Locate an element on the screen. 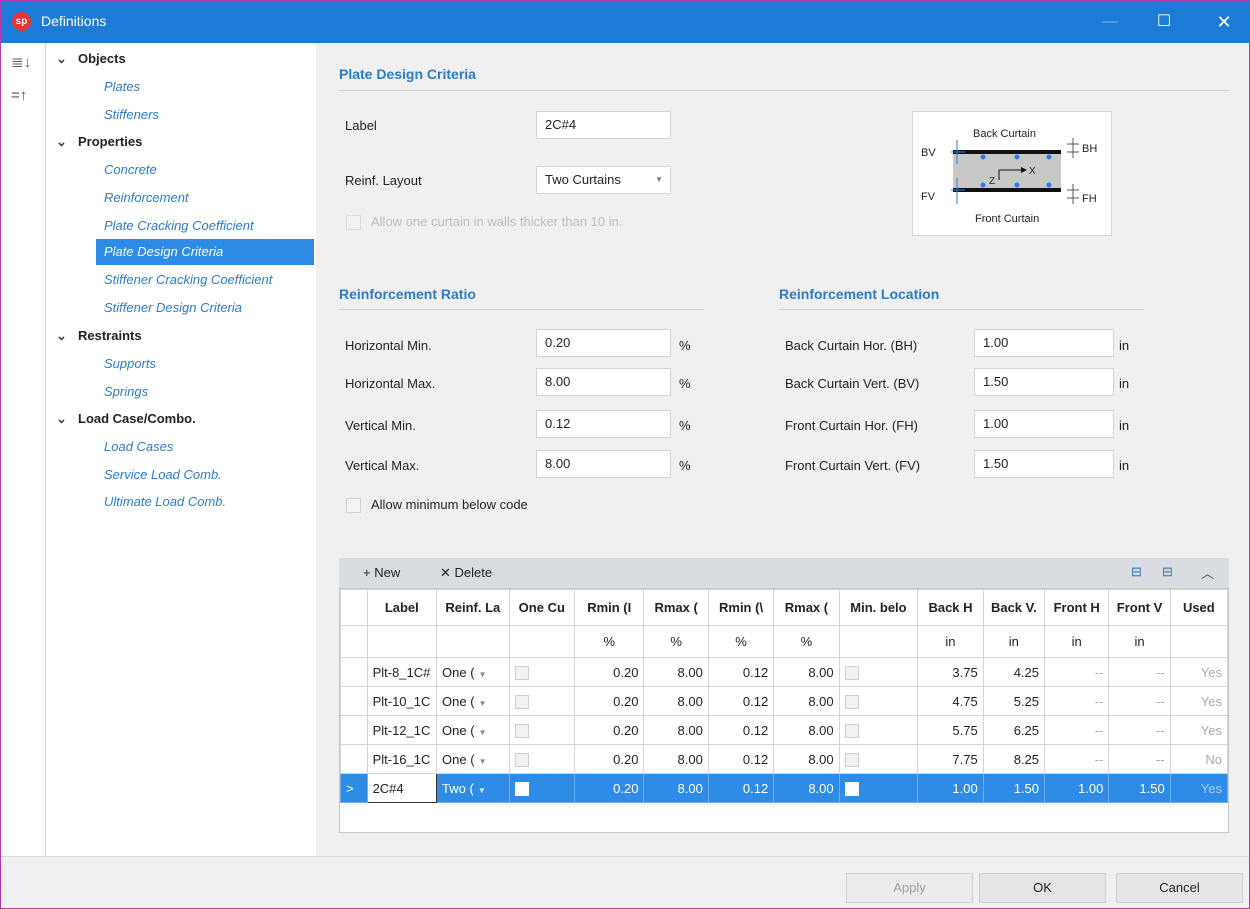 Image resolution: width=1250 pixels, height=909 pixels. back-v-cell: 8.25 is located at coordinates (1014, 759).